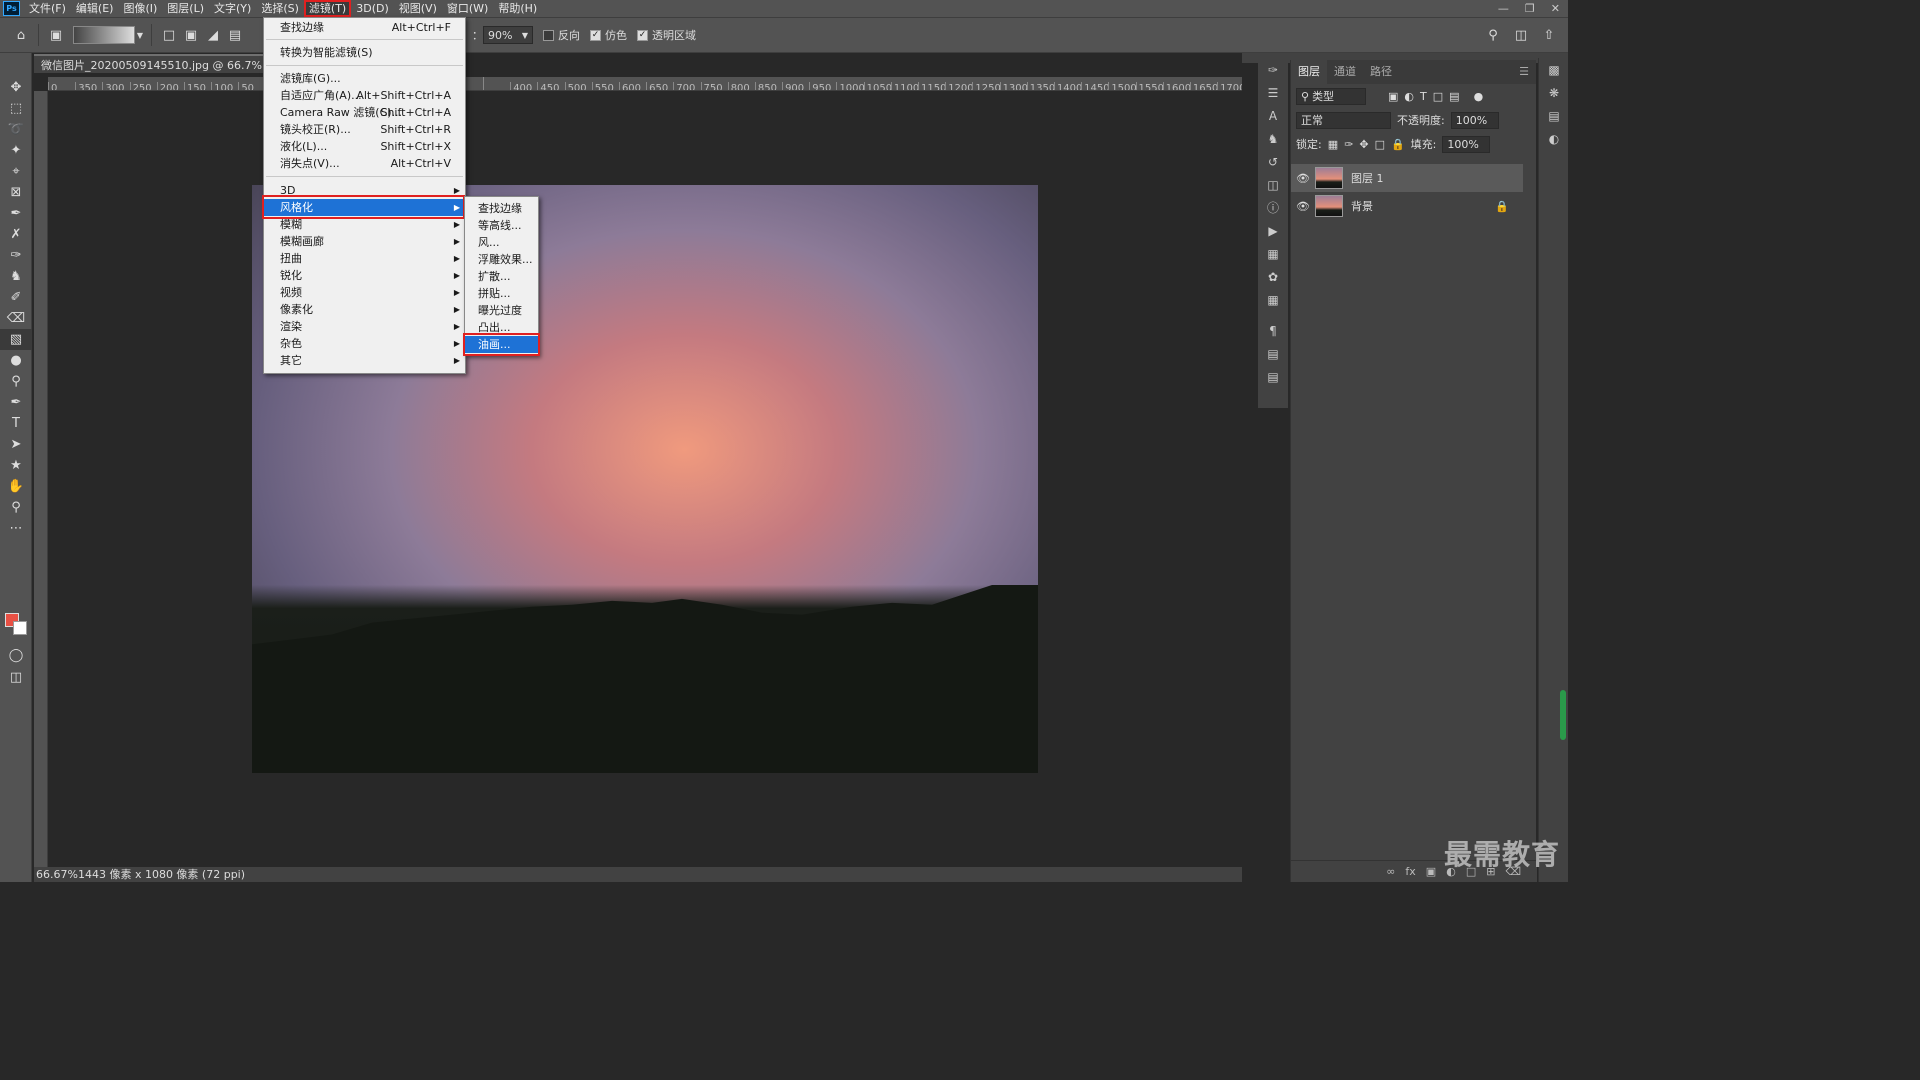  I want to click on paragraph-icon: ¶, so click(1273, 330).